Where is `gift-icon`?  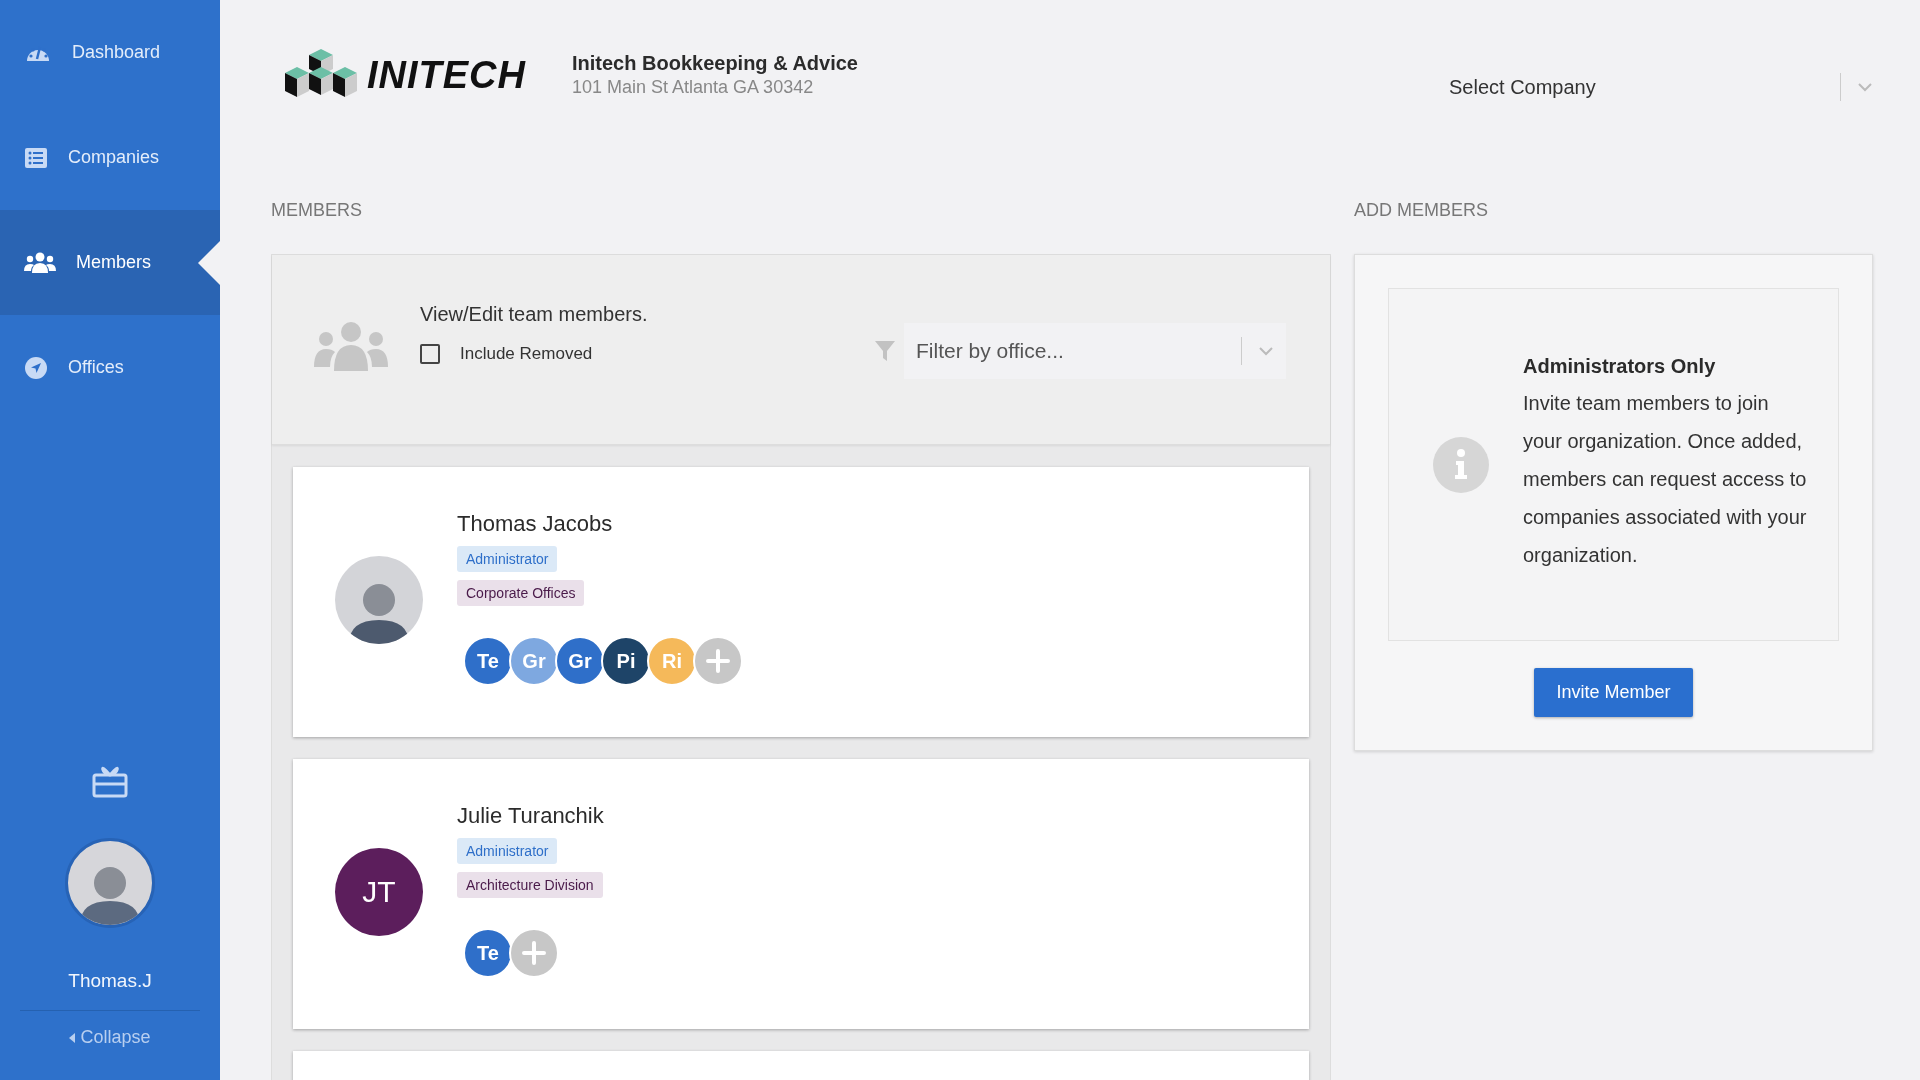 gift-icon is located at coordinates (110, 781).